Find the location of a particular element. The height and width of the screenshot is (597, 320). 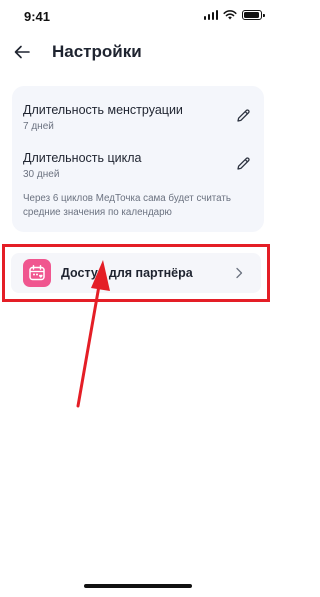

status-time: 9:41 is located at coordinates (37, 16).